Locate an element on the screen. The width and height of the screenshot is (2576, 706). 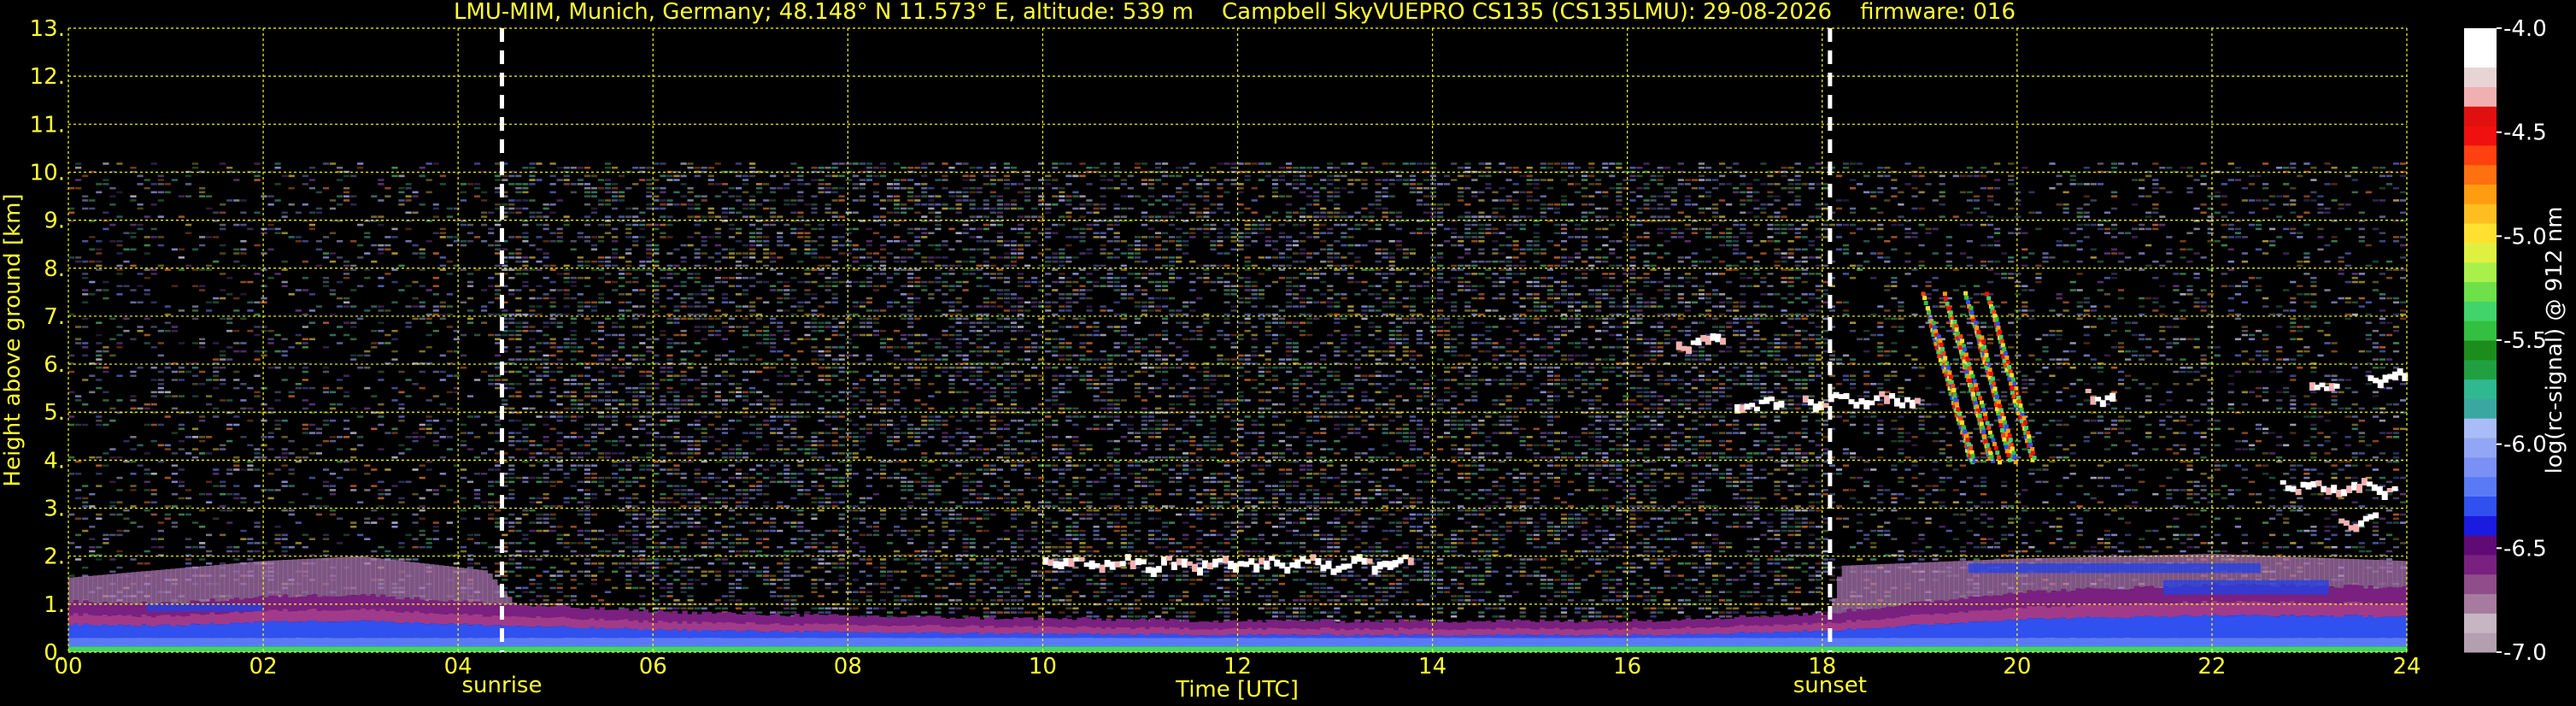
x-axis-label: Time [UTC] is located at coordinates (1237, 690).